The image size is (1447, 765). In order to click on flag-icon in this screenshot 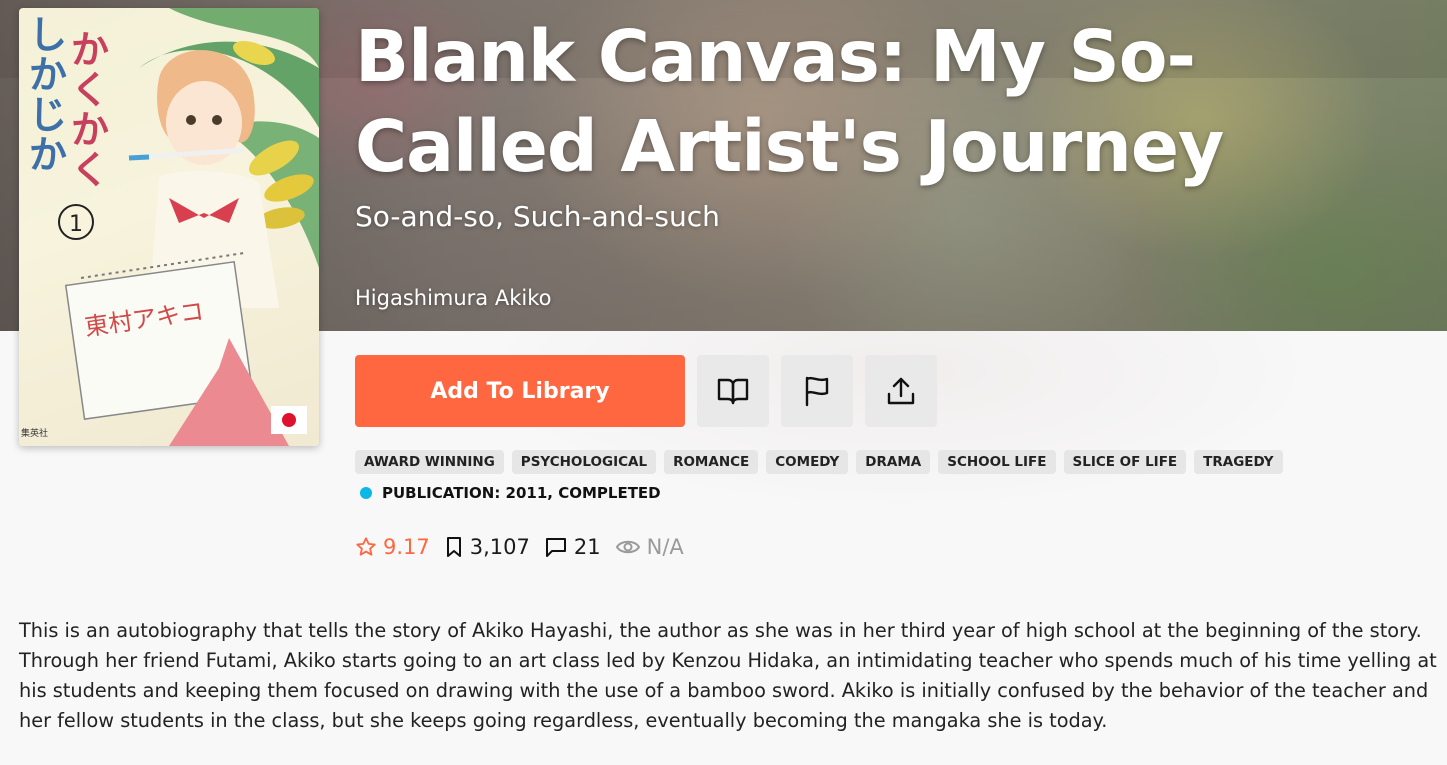, I will do `click(817, 391)`.